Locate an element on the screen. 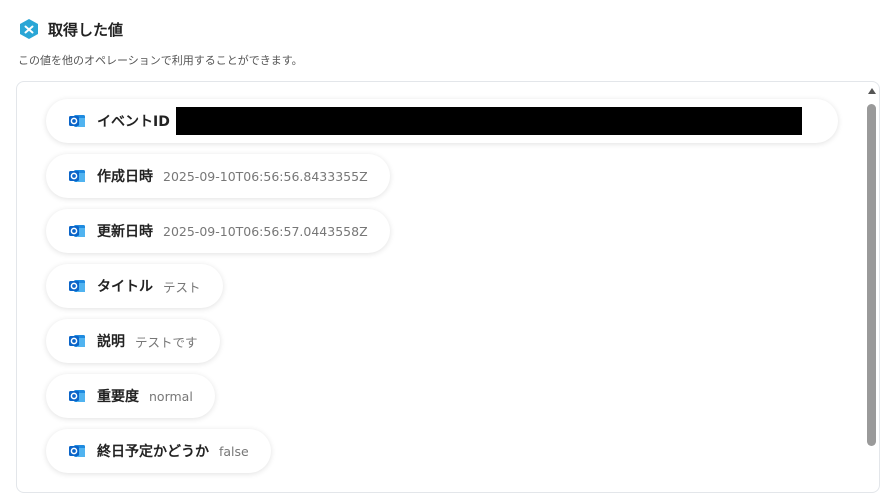 The width and height of the screenshot is (892, 493). redacted-value is located at coordinates (488, 121).